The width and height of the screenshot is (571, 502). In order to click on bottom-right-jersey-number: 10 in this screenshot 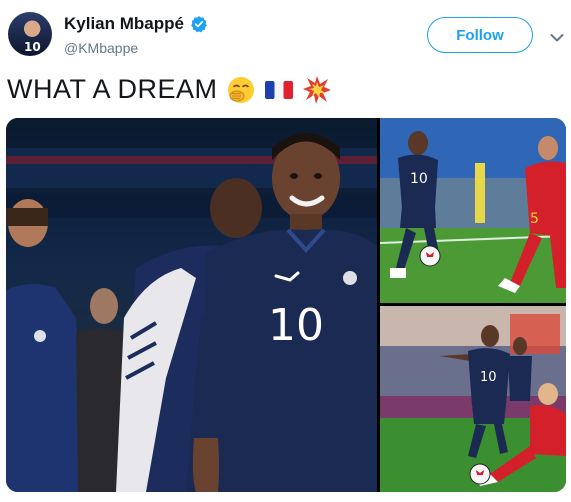, I will do `click(488, 377)`.